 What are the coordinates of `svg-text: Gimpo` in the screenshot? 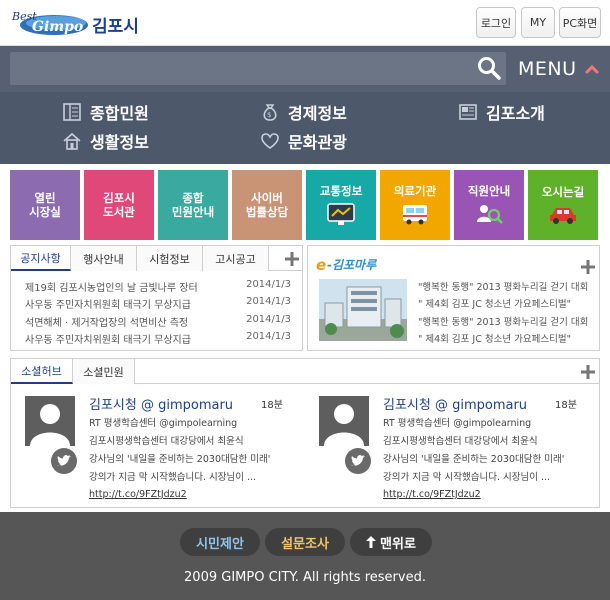 It's located at (57, 27).